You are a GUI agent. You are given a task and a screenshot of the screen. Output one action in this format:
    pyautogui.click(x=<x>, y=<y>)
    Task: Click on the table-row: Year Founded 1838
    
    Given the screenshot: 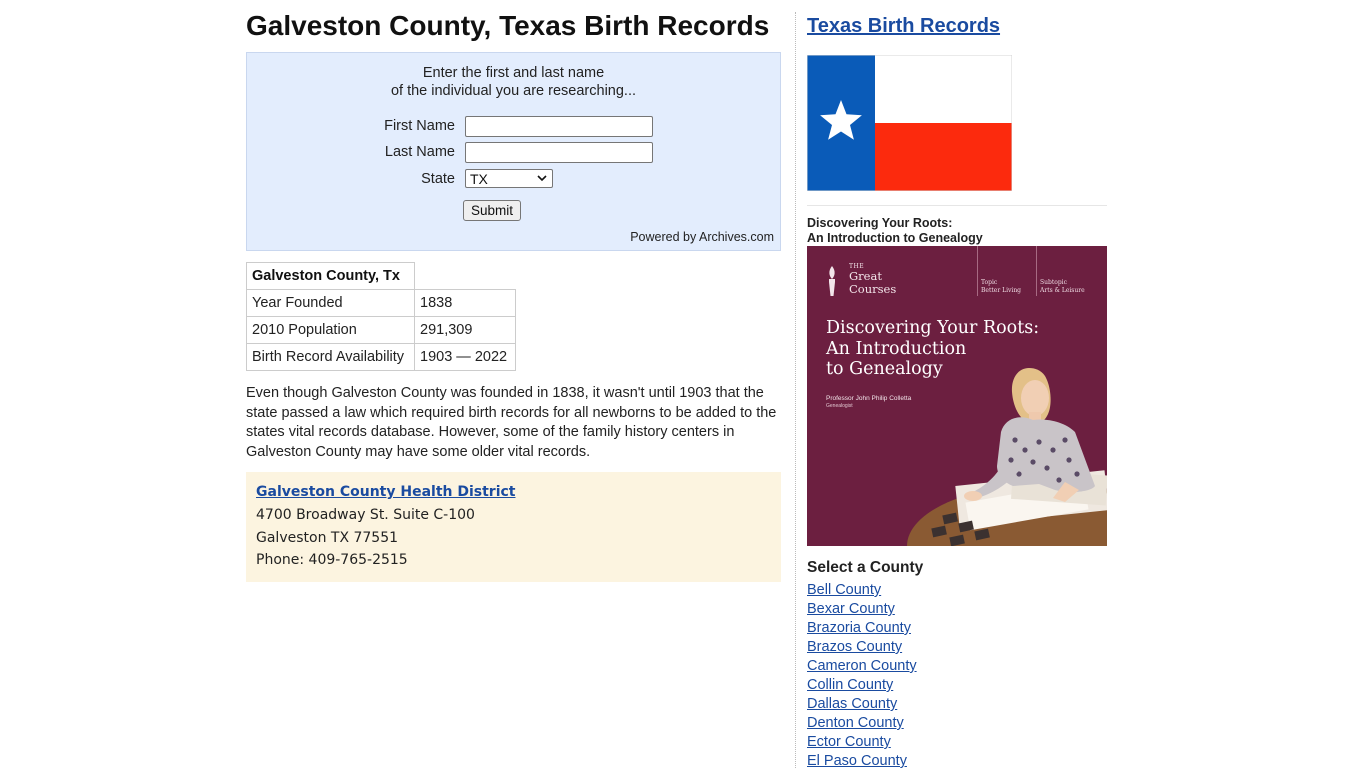 What is the action you would take?
    pyautogui.click(x=381, y=303)
    